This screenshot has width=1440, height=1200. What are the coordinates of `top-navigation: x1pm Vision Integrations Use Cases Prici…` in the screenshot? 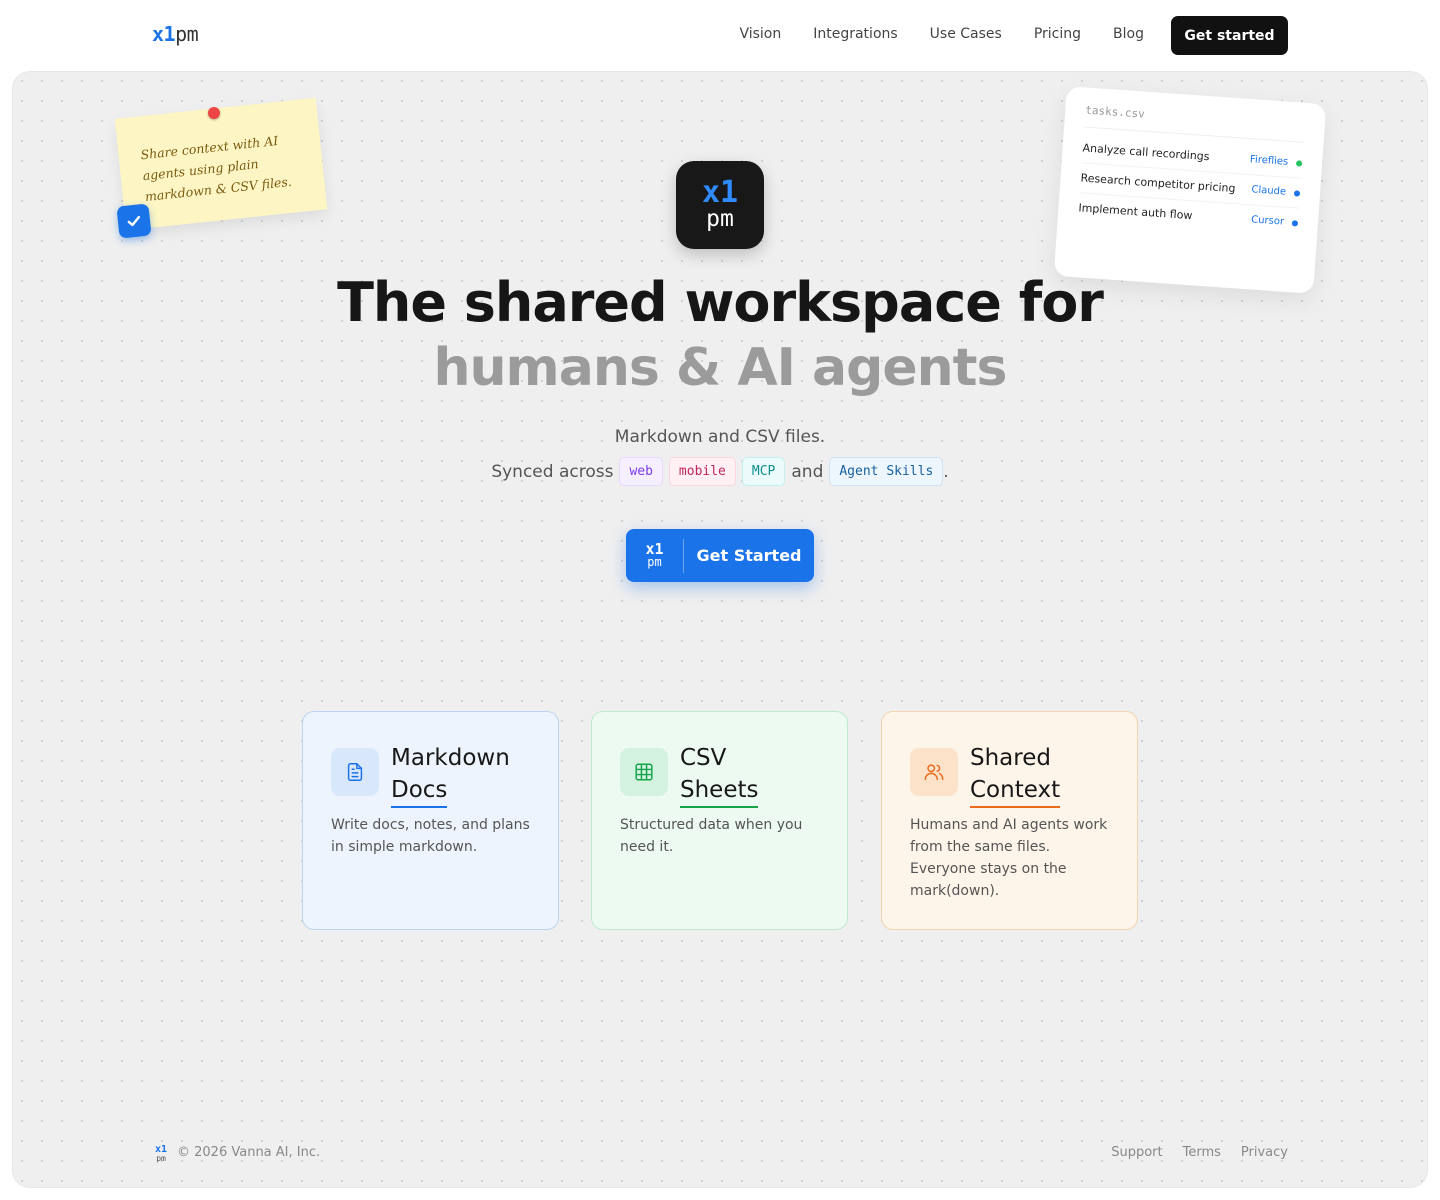 It's located at (720, 35).